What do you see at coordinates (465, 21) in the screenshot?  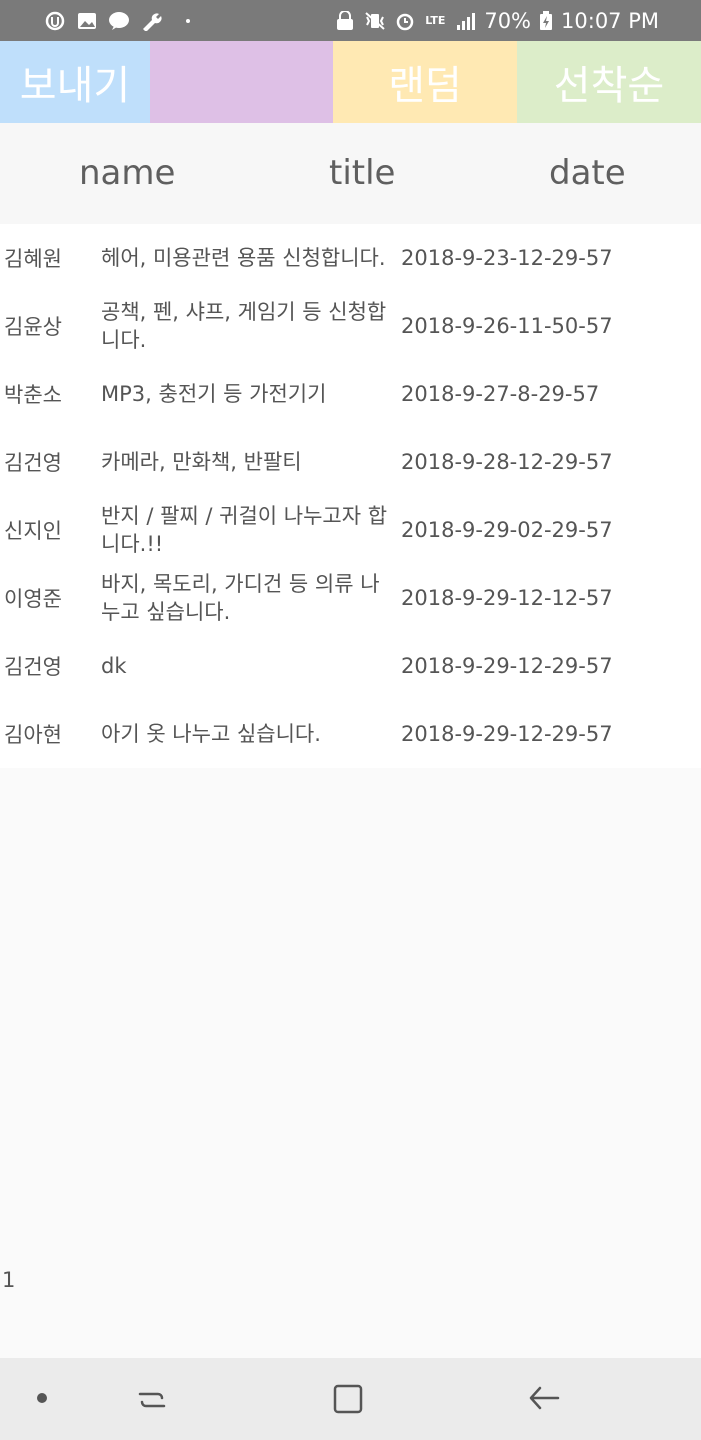 I see `signal-icon` at bounding box center [465, 21].